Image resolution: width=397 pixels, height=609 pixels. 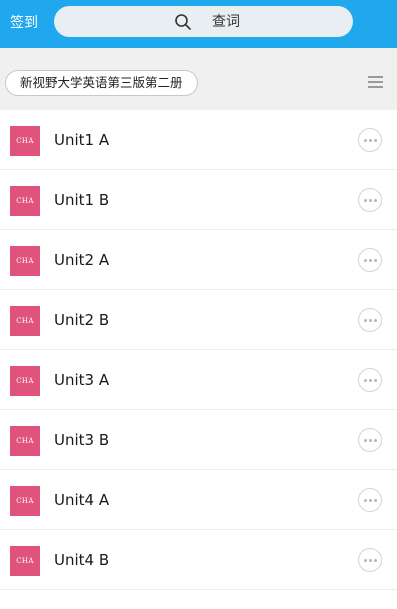 What do you see at coordinates (198, 140) in the screenshot?
I see `list-item: CHA Unit1 A` at bounding box center [198, 140].